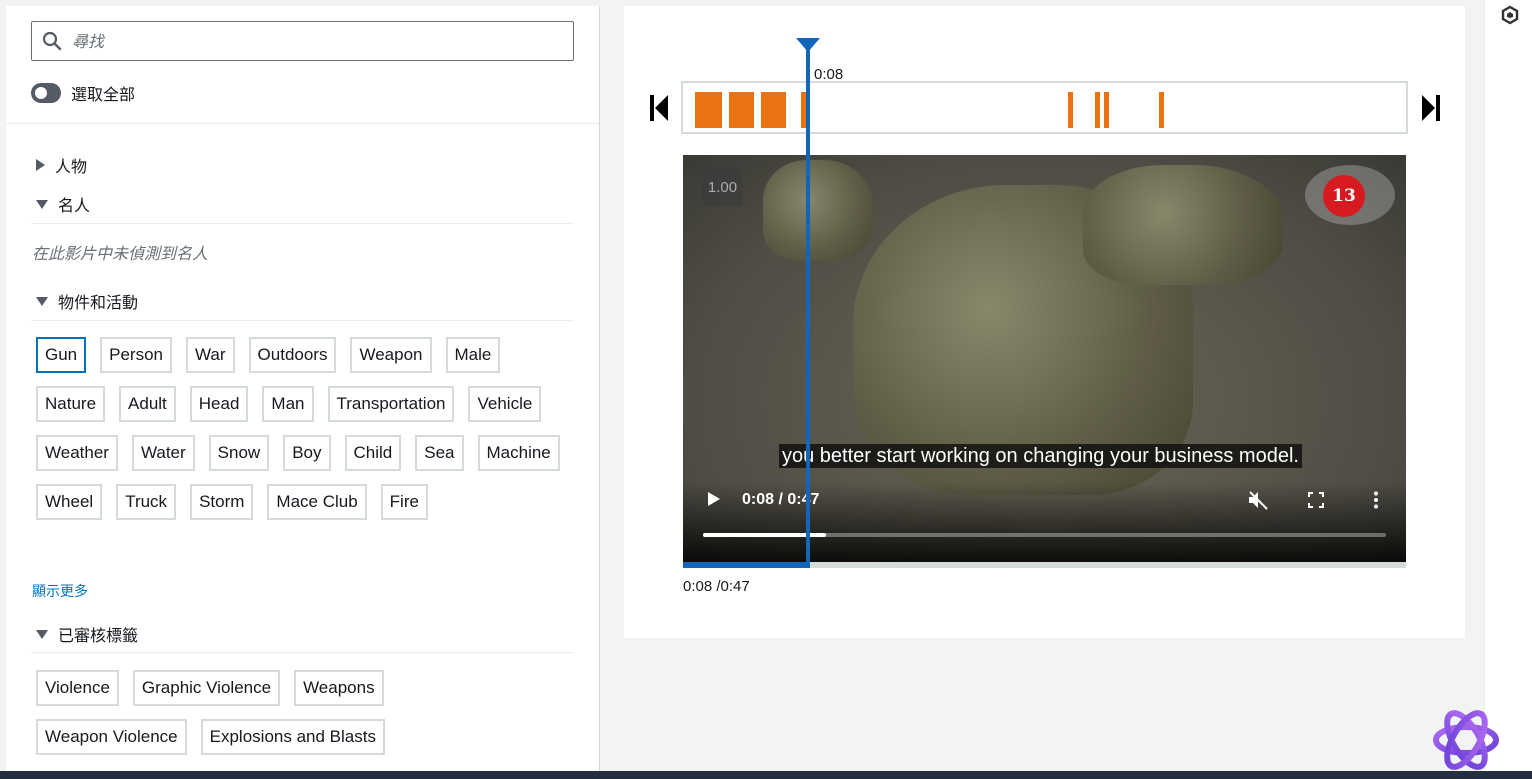  Describe the element at coordinates (292, 737) in the screenshot. I see `moderation-tag-explosions-and-blasts: Explosions and Blasts` at that location.